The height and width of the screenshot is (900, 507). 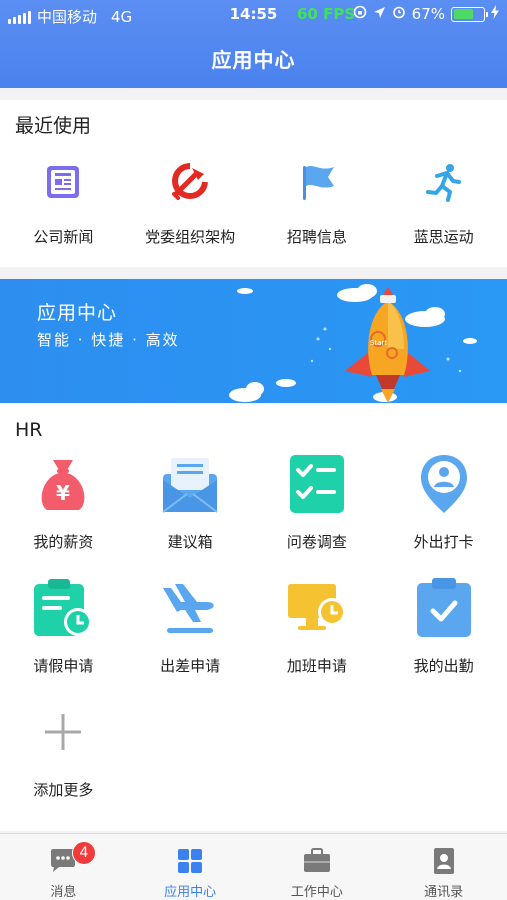 I want to click on tab-messages: 4 消息, so click(x=63, y=867).